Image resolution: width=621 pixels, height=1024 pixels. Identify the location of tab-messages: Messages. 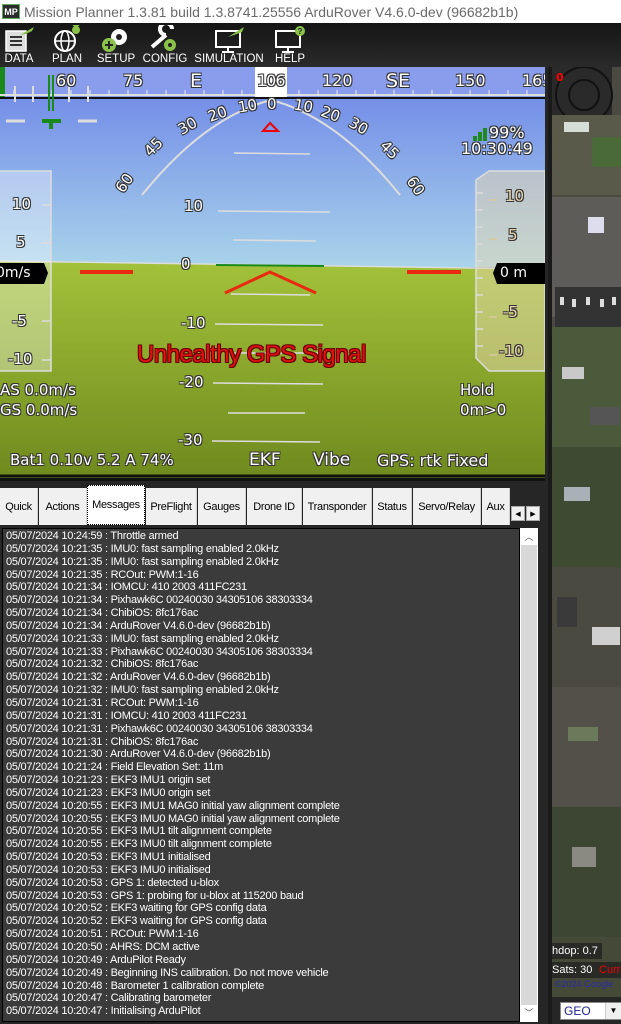
(116, 505).